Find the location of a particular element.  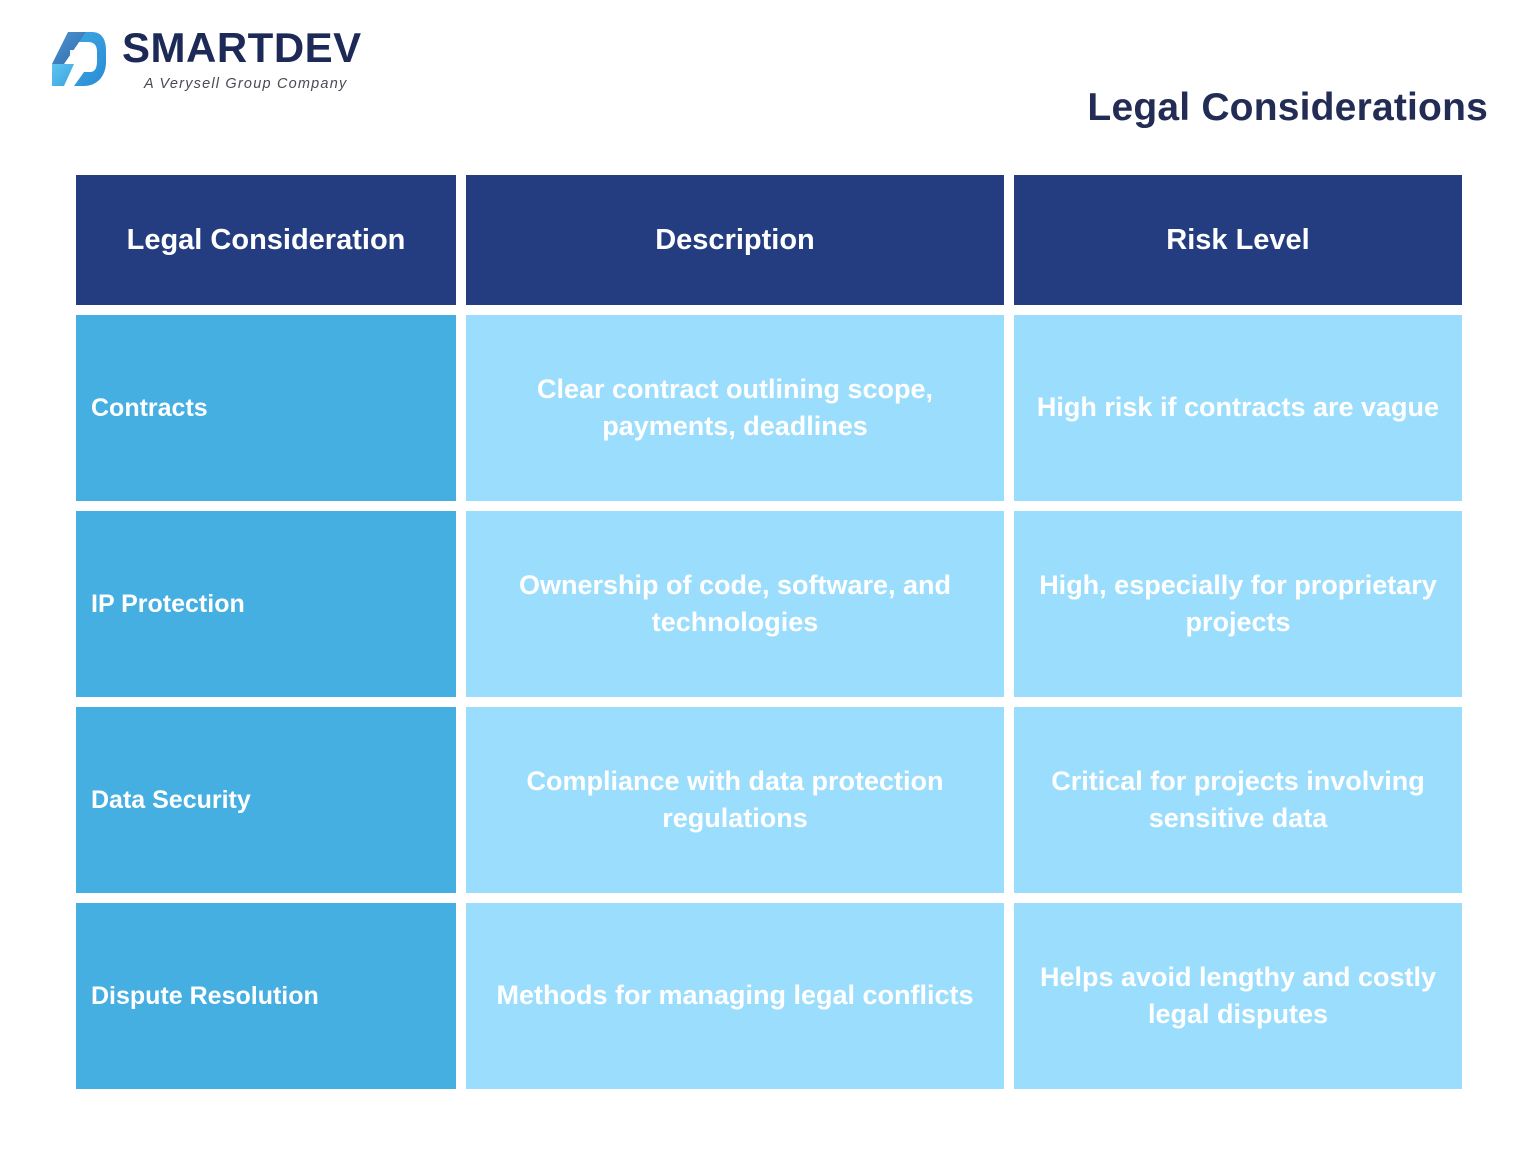

cell-risk-level: High risk if contracts are vague is located at coordinates (1238, 408).